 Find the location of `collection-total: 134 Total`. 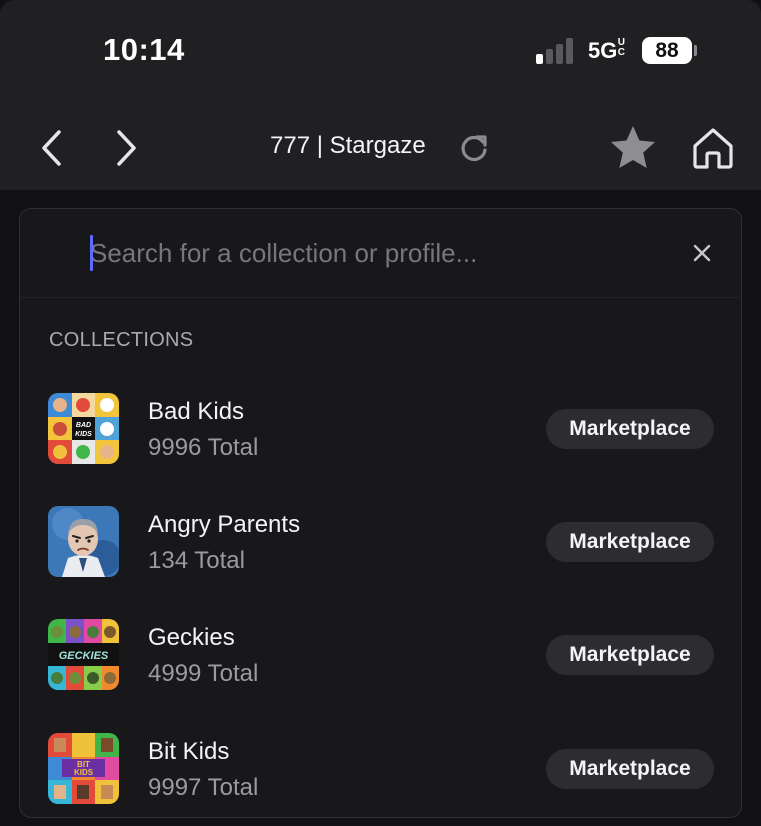

collection-total: 134 Total is located at coordinates (196, 560).